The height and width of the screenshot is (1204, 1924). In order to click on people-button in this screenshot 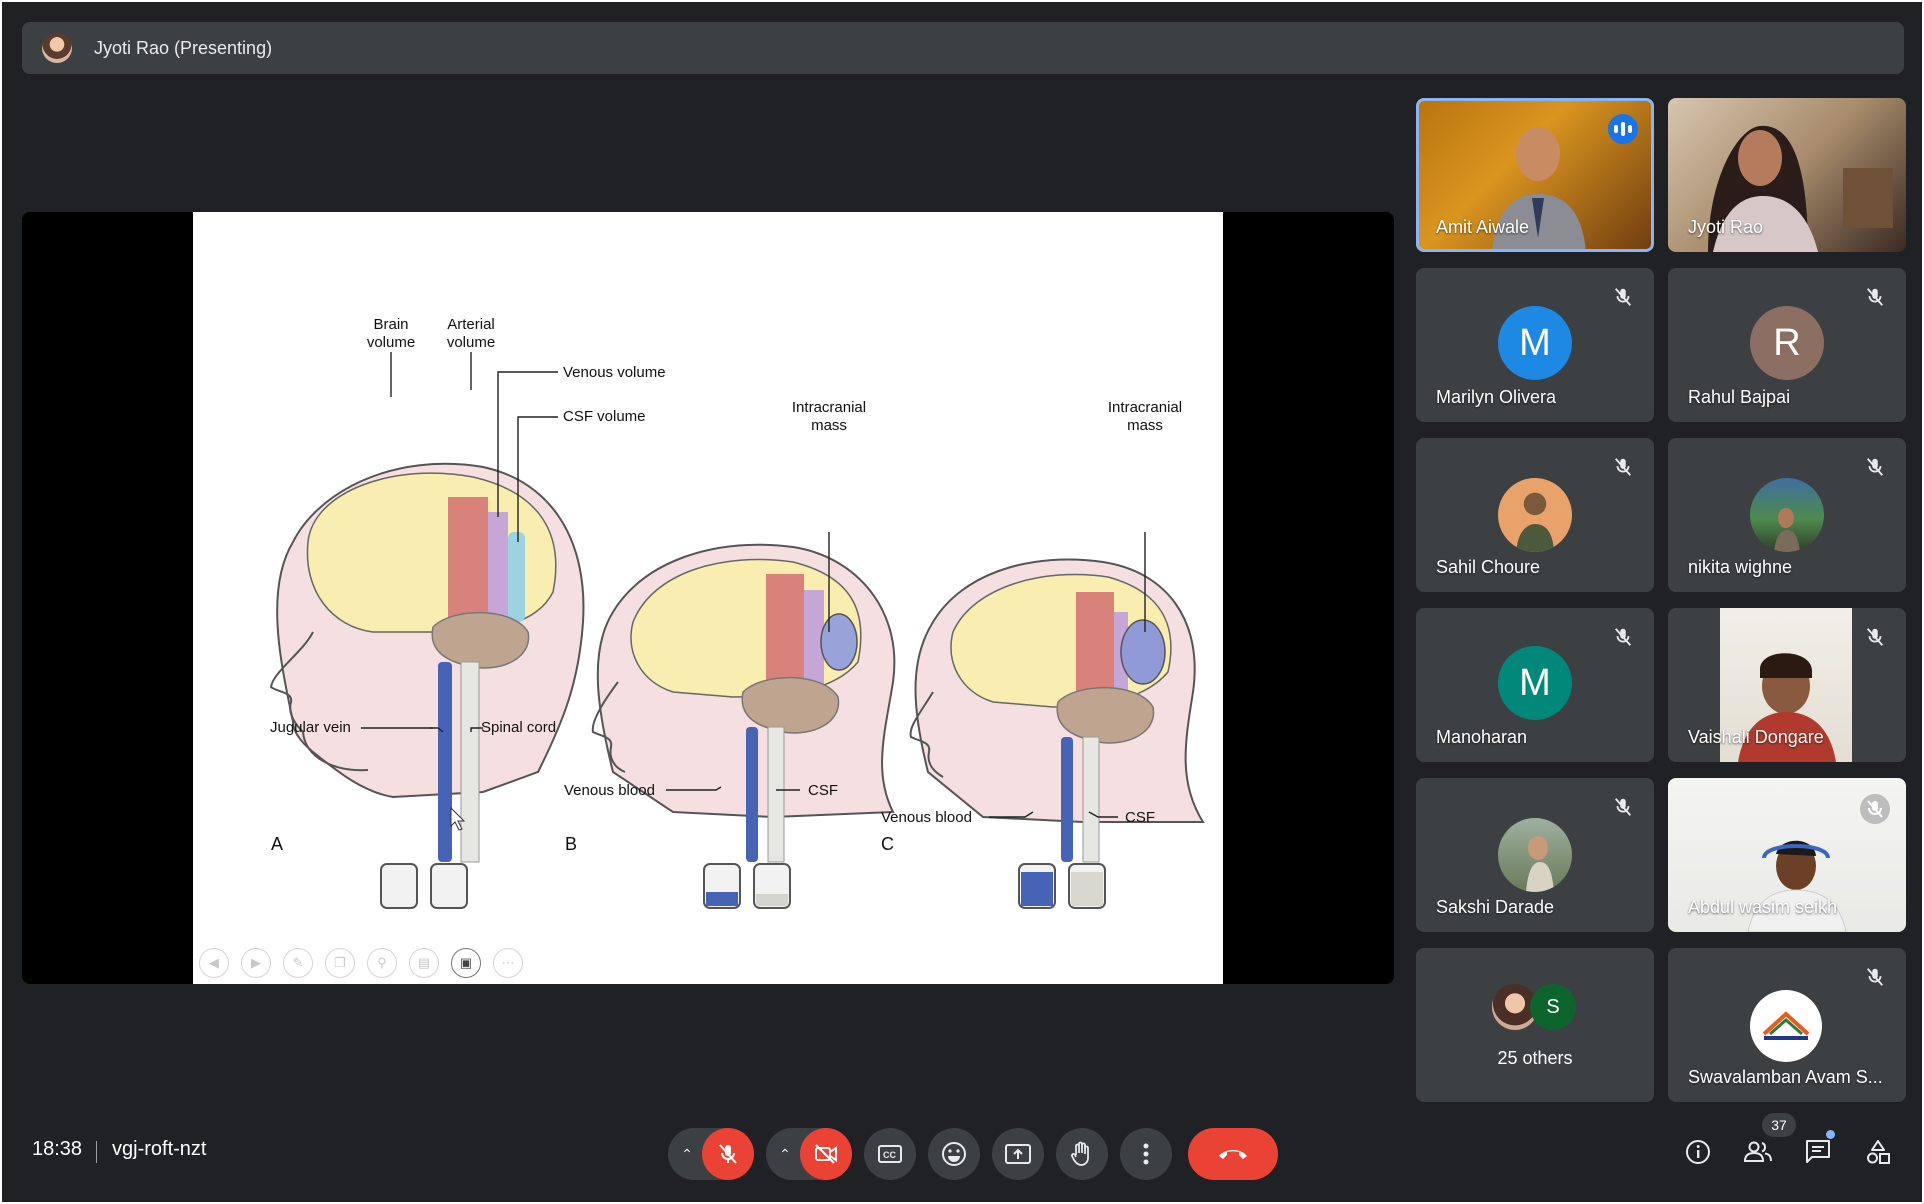, I will do `click(1758, 1152)`.